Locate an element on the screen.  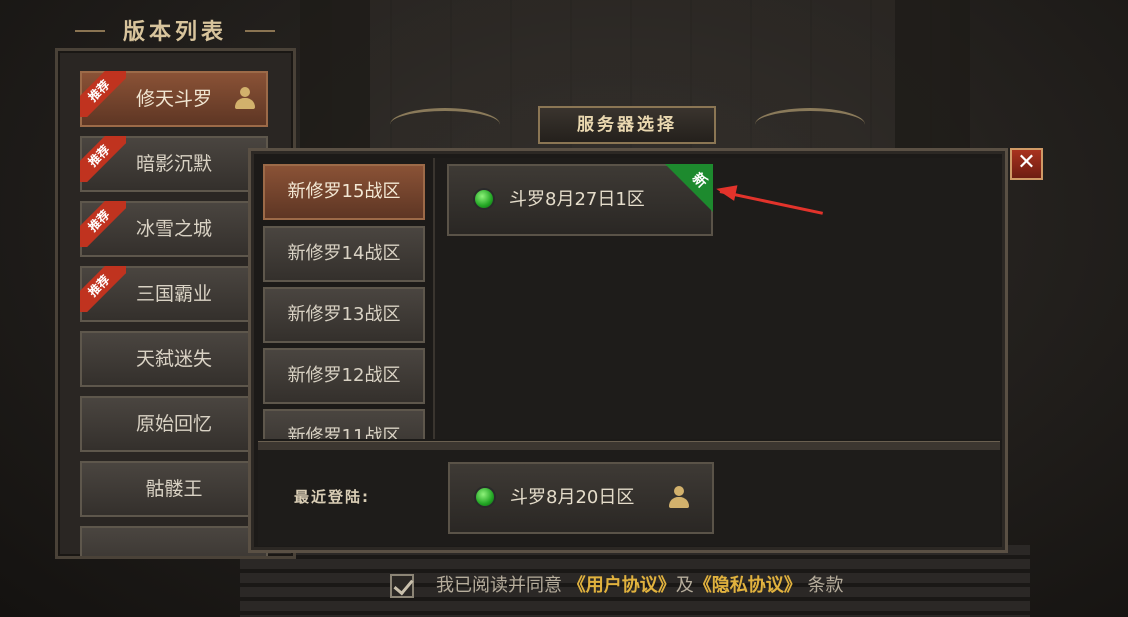
version-list-title: 版本列表 is located at coordinates (175, 30).